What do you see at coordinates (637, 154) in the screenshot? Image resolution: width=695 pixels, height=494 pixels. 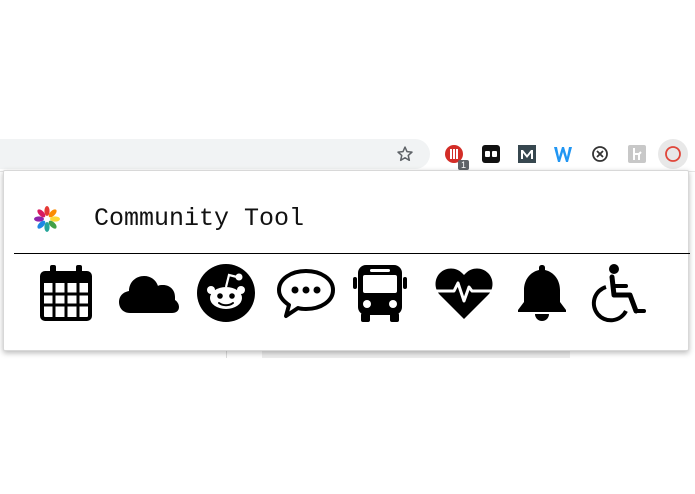 I see `hiveage-extension-icon` at bounding box center [637, 154].